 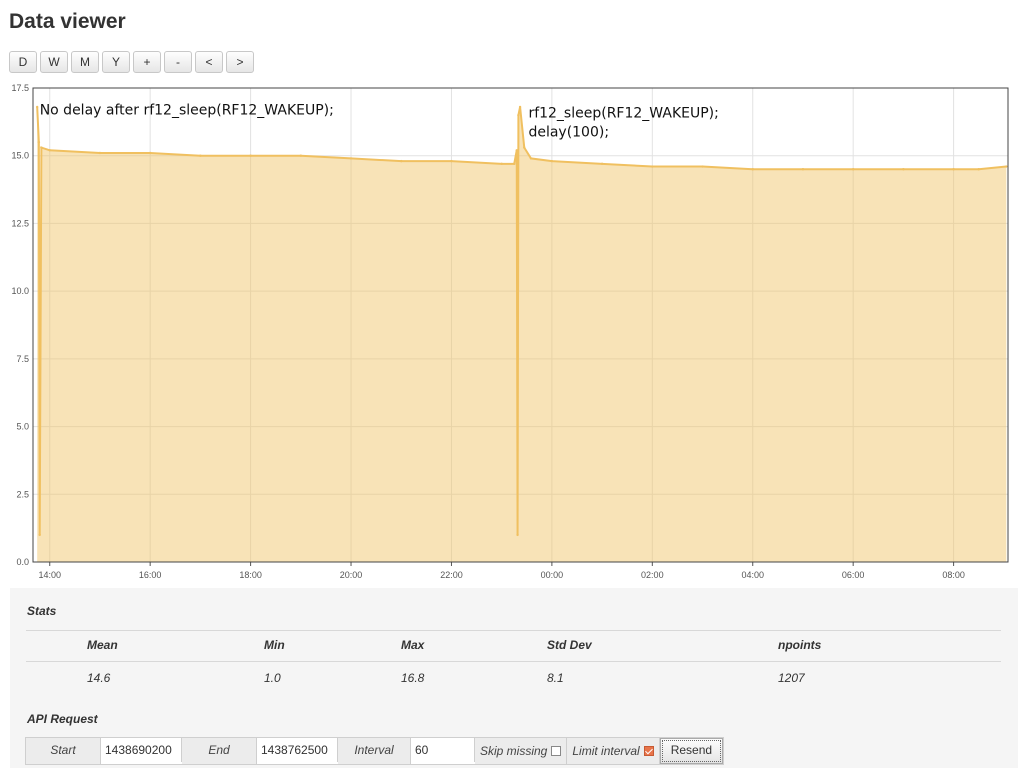 I want to click on range-year-button: Y, so click(x=116, y=62).